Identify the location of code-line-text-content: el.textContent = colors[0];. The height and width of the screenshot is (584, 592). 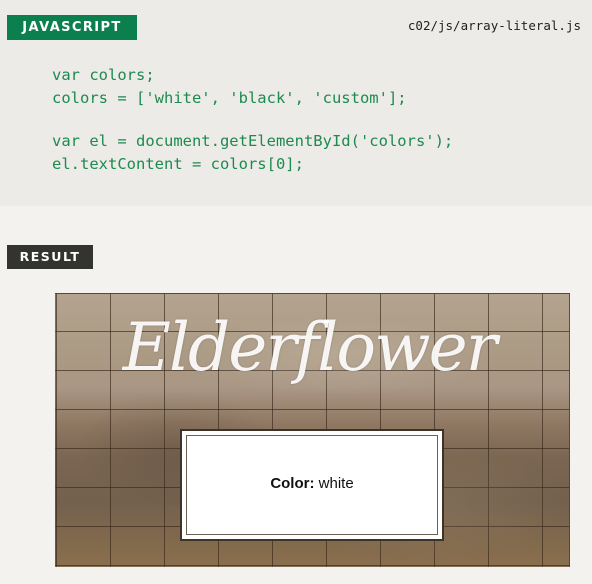
(178, 164).